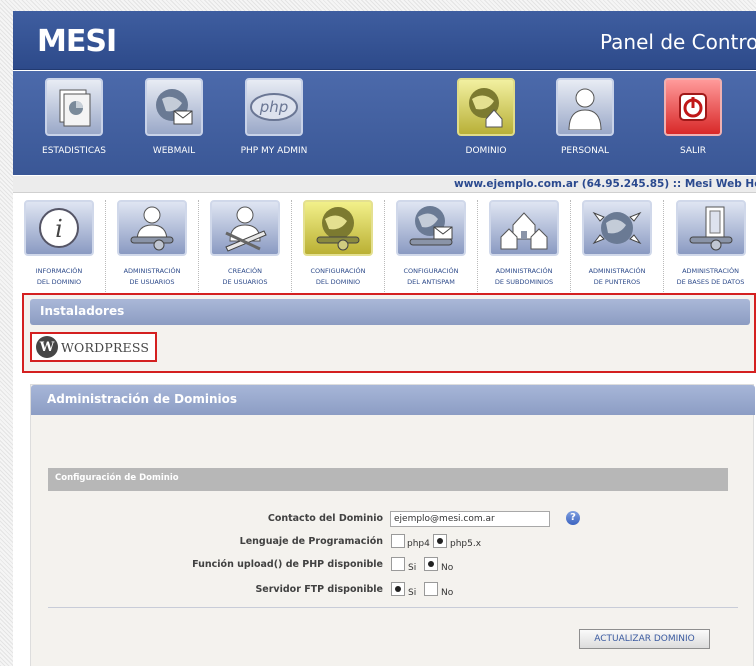 This screenshot has height=666, width=756. I want to click on top-nav-label: WEBMAIL, so click(174, 151).